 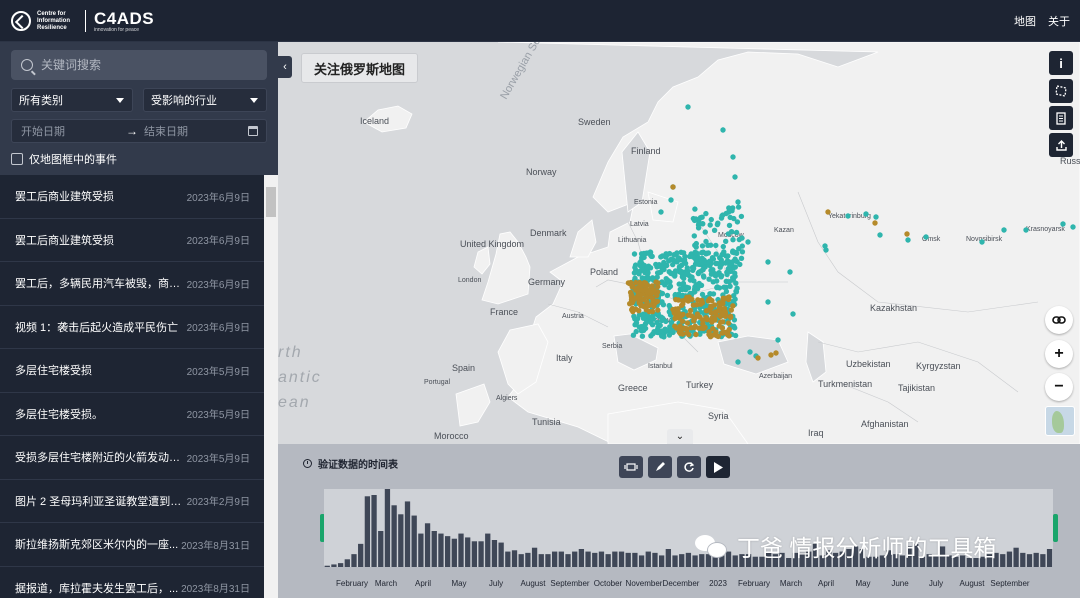 What do you see at coordinates (285, 67) in the screenshot?
I see `collapse-sidebar-button: ‹` at bounding box center [285, 67].